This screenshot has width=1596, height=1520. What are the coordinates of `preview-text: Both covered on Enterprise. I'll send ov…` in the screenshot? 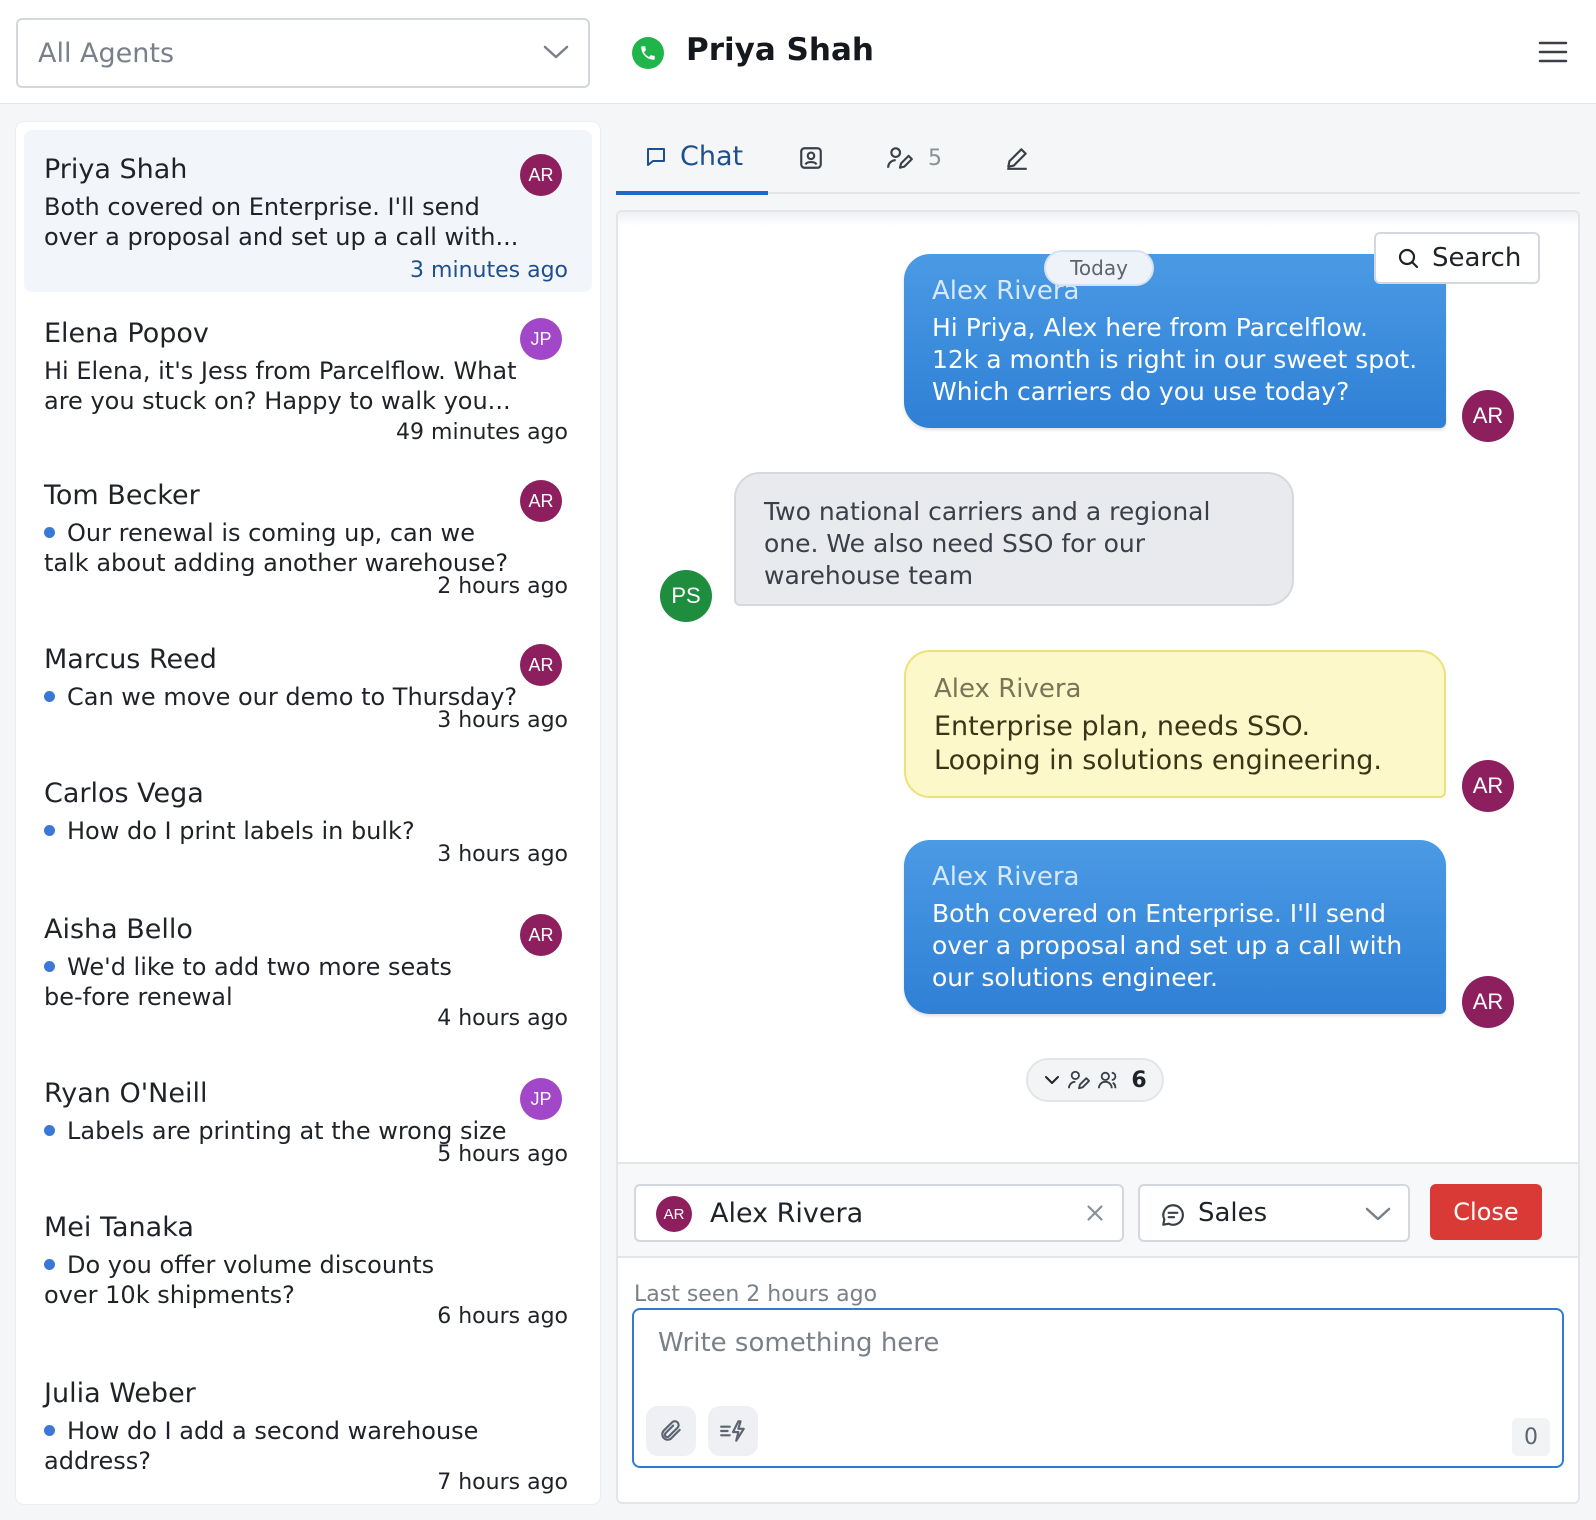 It's located at (281, 222).